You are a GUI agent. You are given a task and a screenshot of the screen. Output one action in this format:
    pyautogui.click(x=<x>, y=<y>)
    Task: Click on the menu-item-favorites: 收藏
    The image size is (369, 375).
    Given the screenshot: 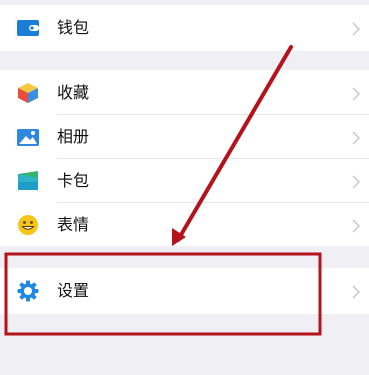 What is the action you would take?
    pyautogui.click(x=184, y=93)
    